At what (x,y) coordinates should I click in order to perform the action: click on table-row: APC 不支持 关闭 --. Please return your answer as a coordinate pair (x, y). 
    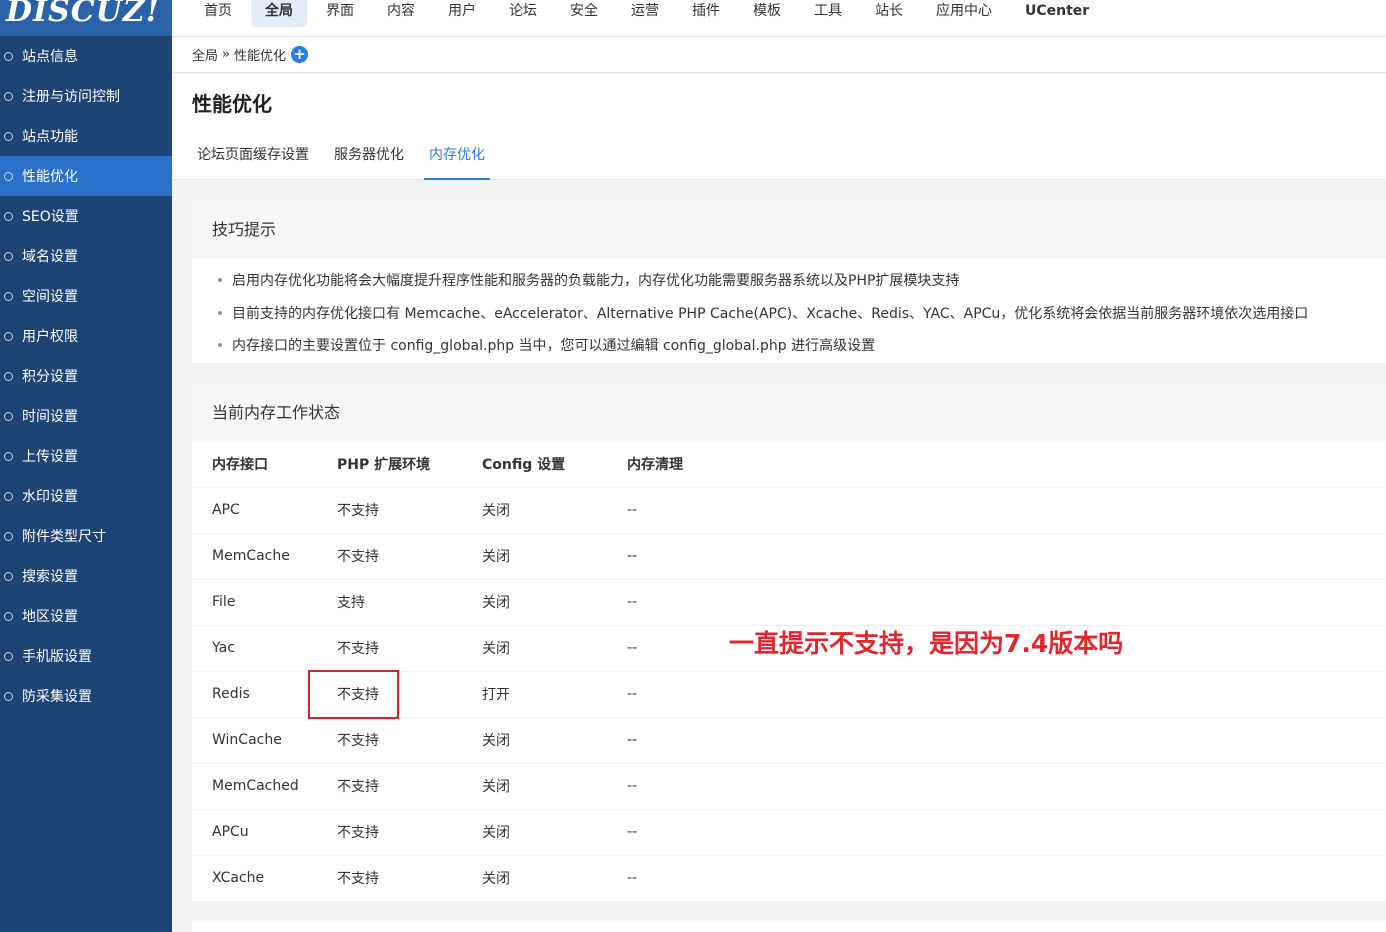
    Looking at the image, I should click on (789, 510).